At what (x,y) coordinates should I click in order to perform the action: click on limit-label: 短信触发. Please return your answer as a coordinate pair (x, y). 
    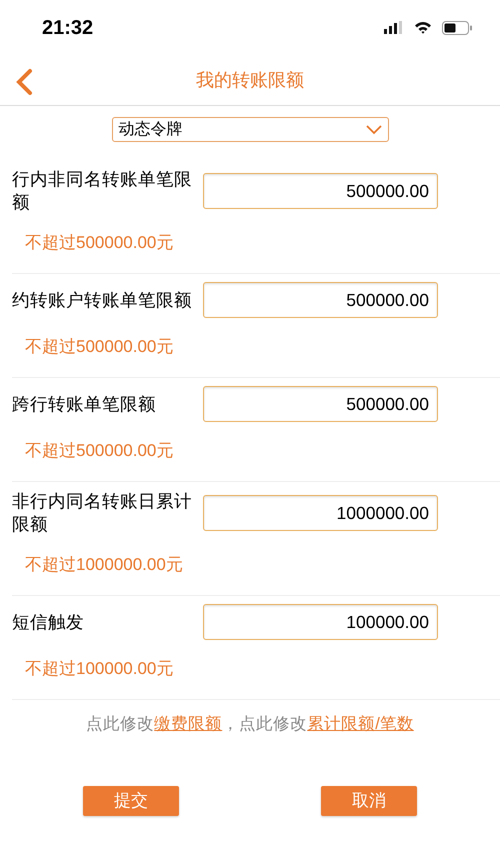
    Looking at the image, I should click on (48, 622).